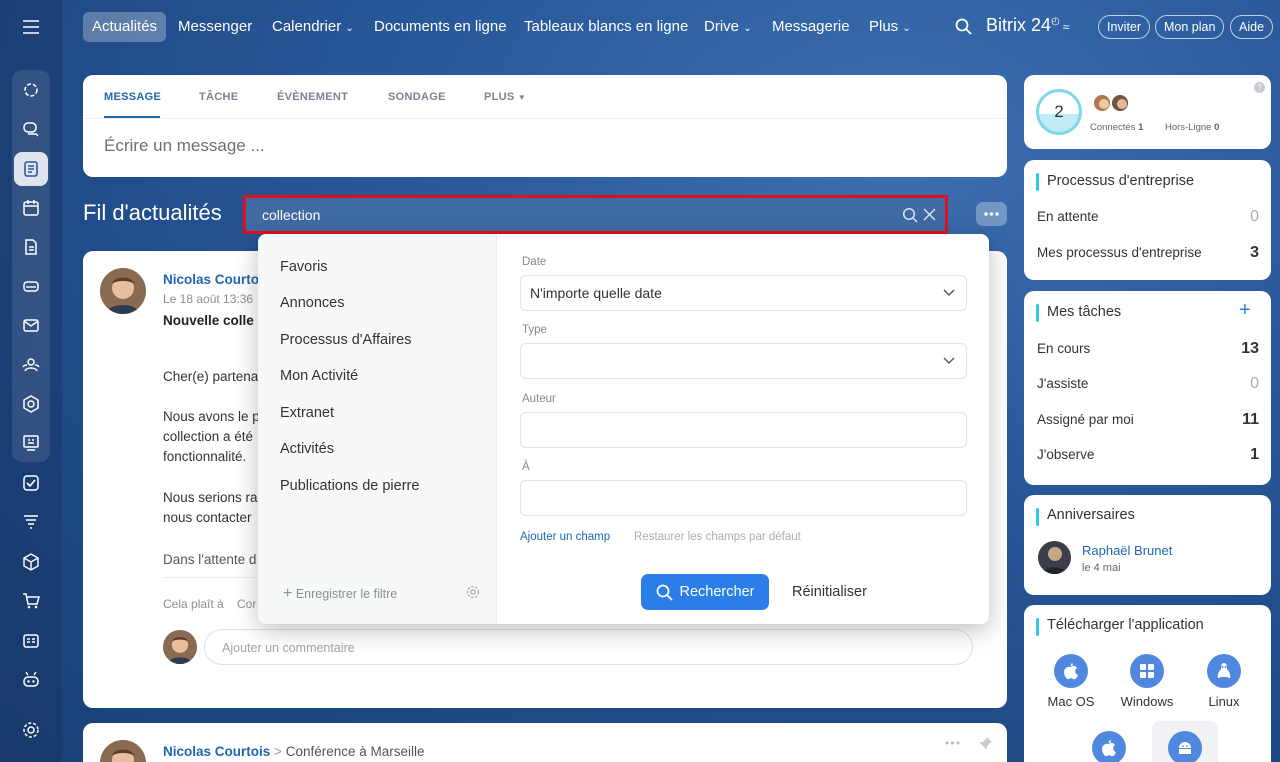 This screenshot has width=1280, height=762. Describe the element at coordinates (193, 604) in the screenshot. I see `like-link: Cela plaît à` at that location.